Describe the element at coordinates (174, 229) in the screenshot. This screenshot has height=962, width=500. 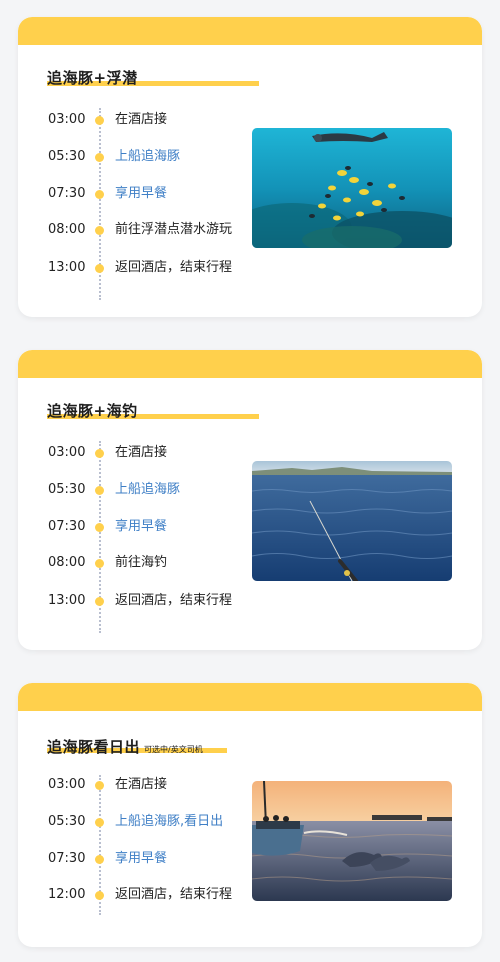
I see `timeline-text: 前往浮潜点潜水游玩` at that location.